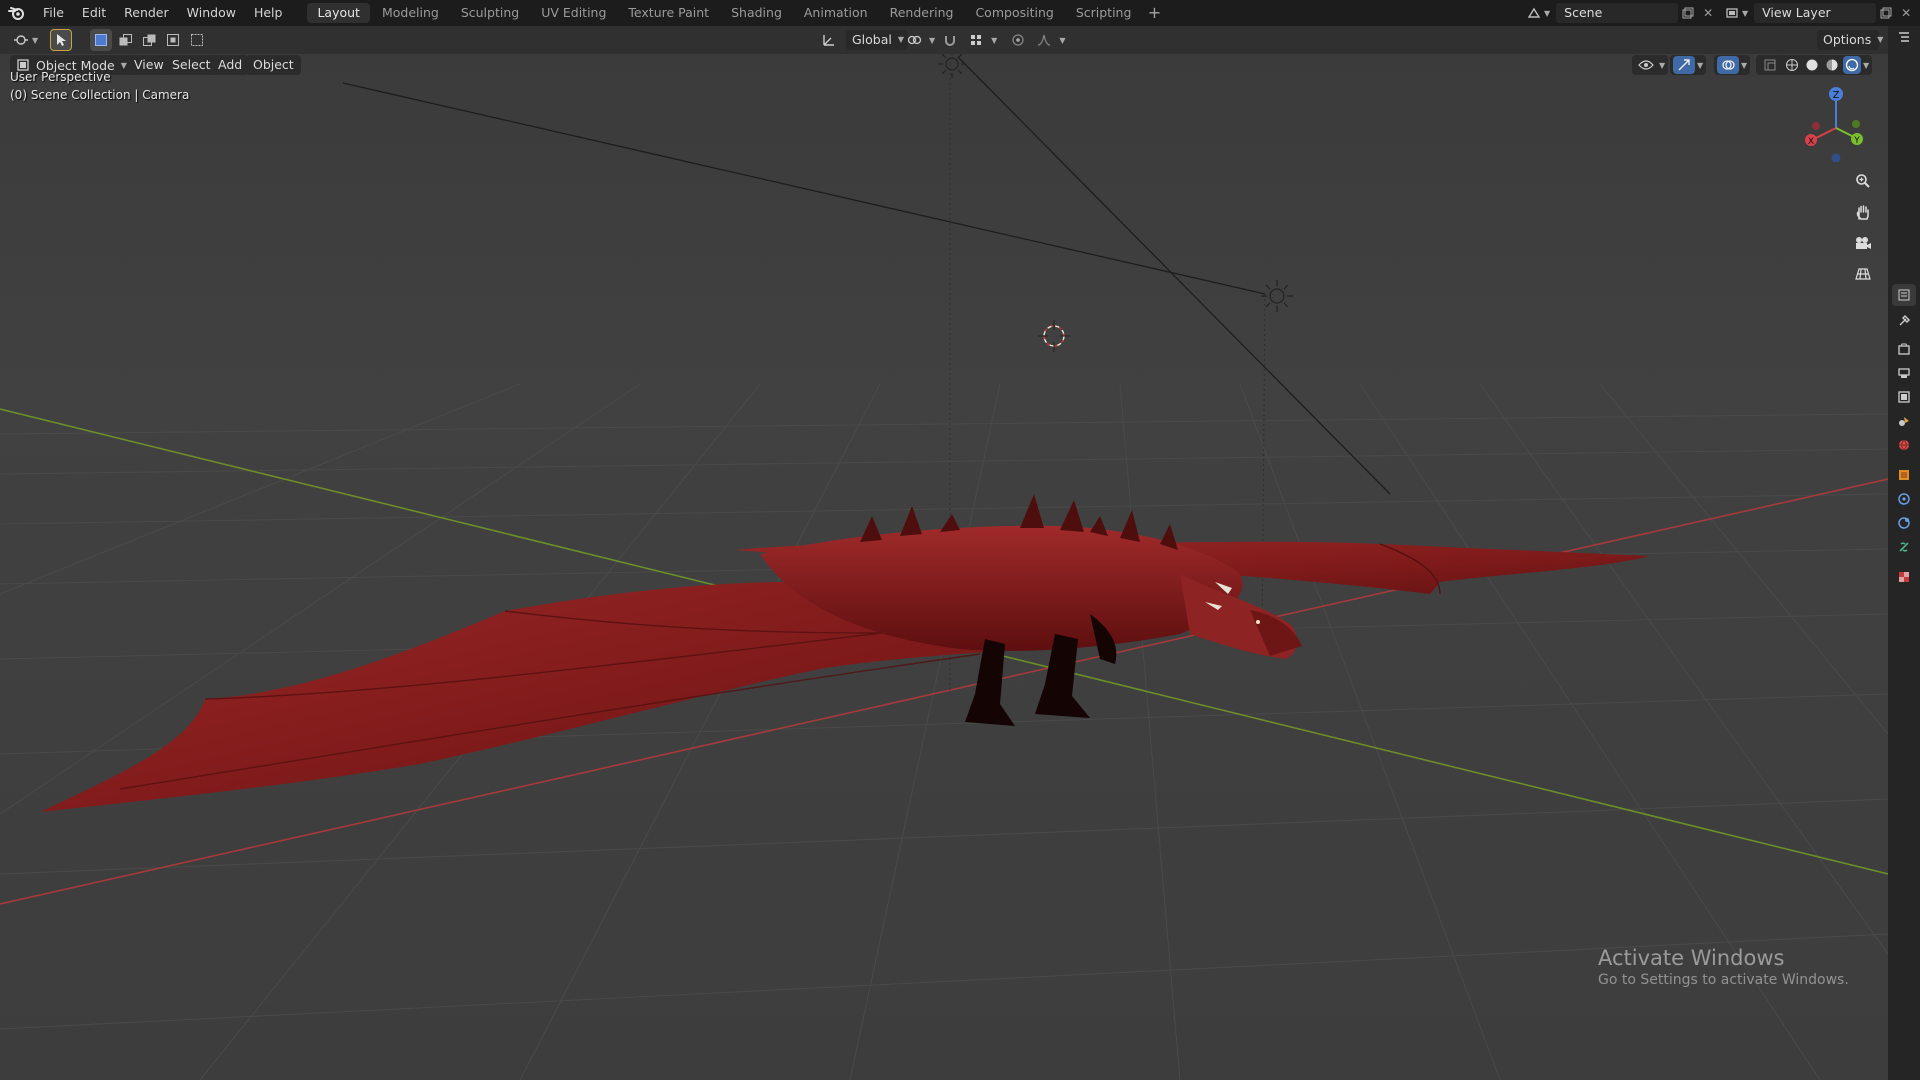 The image size is (1920, 1080). Describe the element at coordinates (836, 13) in the screenshot. I see `tab-animation: Animation` at that location.